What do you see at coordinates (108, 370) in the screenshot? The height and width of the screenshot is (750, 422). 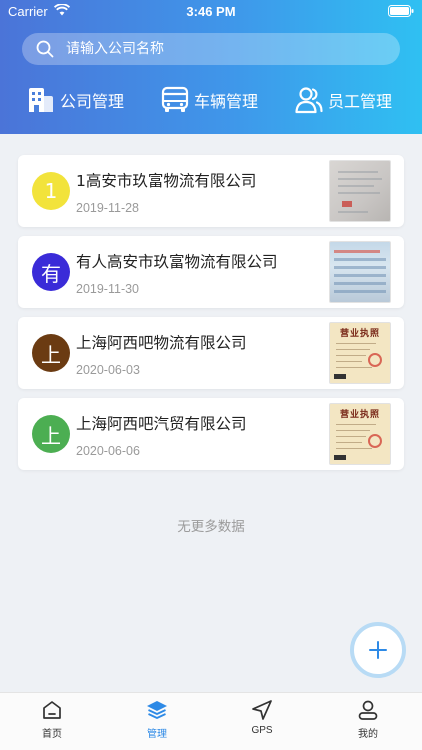 I see `company-date: 2020-06-03` at bounding box center [108, 370].